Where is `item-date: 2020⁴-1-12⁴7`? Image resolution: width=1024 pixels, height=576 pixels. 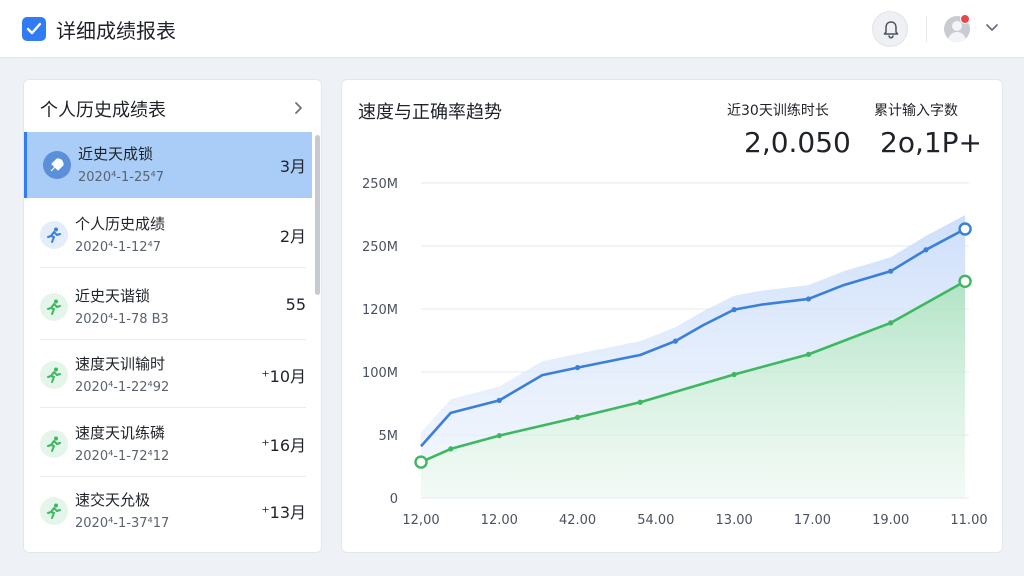
item-date: 2020⁴-1-12⁴7 is located at coordinates (118, 247).